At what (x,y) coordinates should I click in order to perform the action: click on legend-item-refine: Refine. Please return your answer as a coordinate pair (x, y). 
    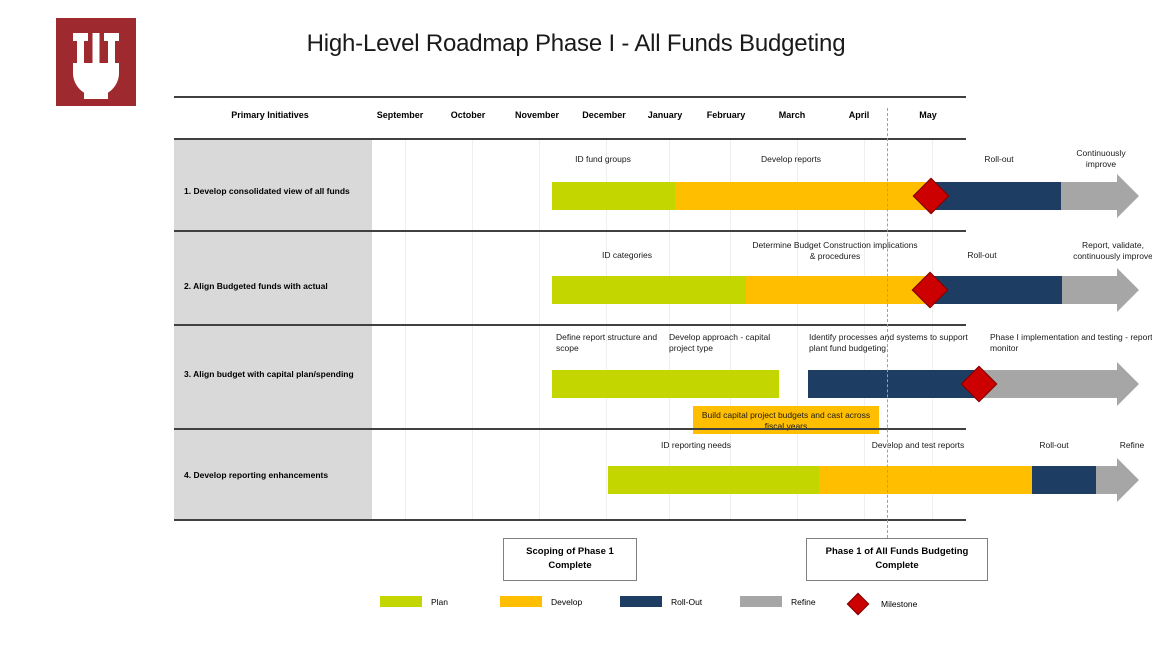
    Looking at the image, I should click on (778, 601).